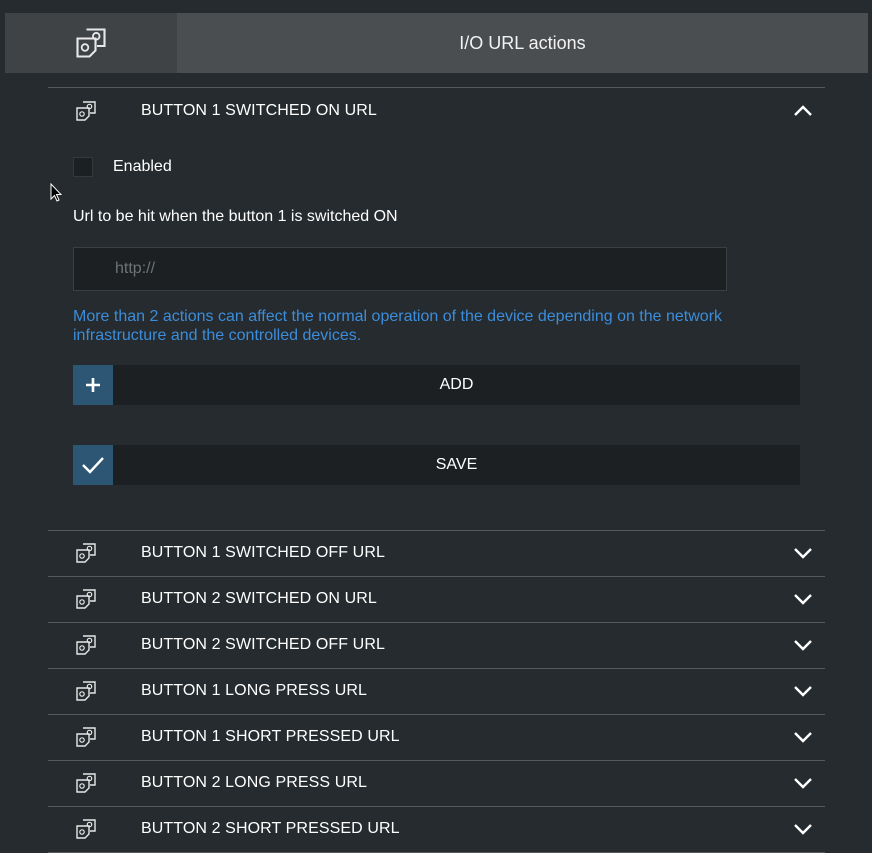 Image resolution: width=872 pixels, height=853 pixels. I want to click on section-header-button2-on: BUTTON 2 SWITCHED ON URL, so click(436, 599).